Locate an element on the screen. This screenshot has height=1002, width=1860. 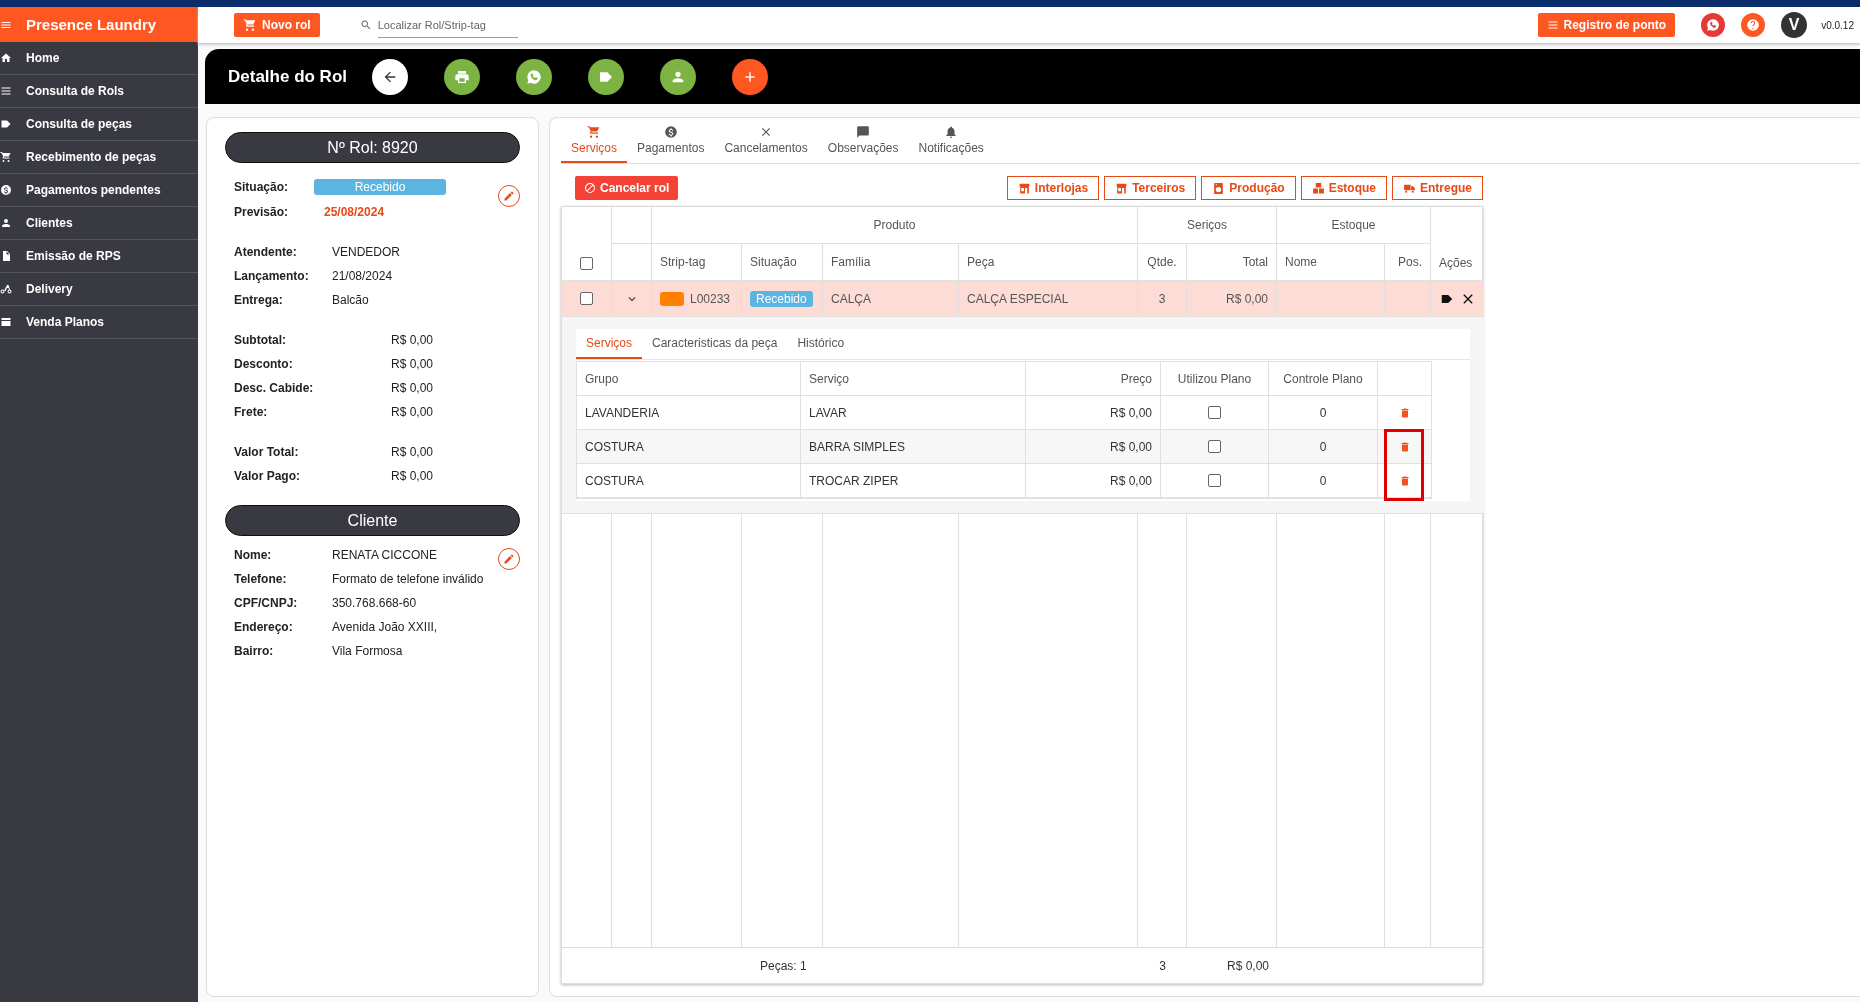
whatsapp-icon is located at coordinates (534, 76).